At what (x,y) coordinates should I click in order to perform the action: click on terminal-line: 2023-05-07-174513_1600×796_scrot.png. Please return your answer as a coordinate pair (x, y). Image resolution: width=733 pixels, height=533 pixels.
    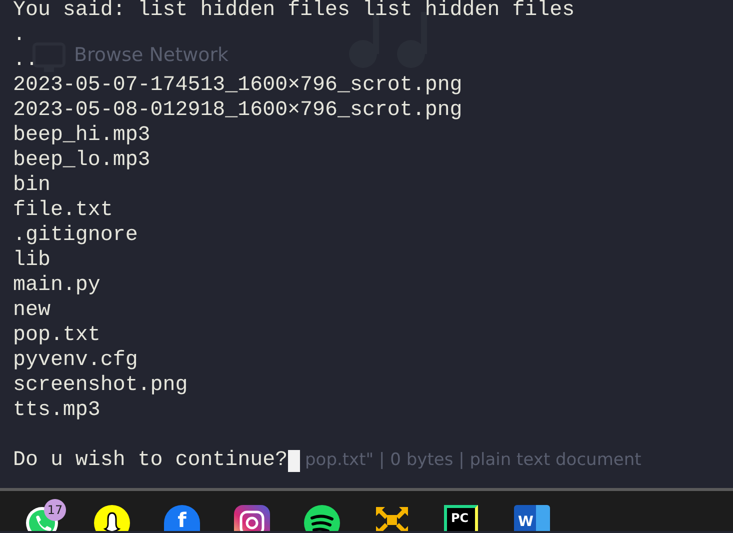
    Looking at the image, I should click on (237, 85).